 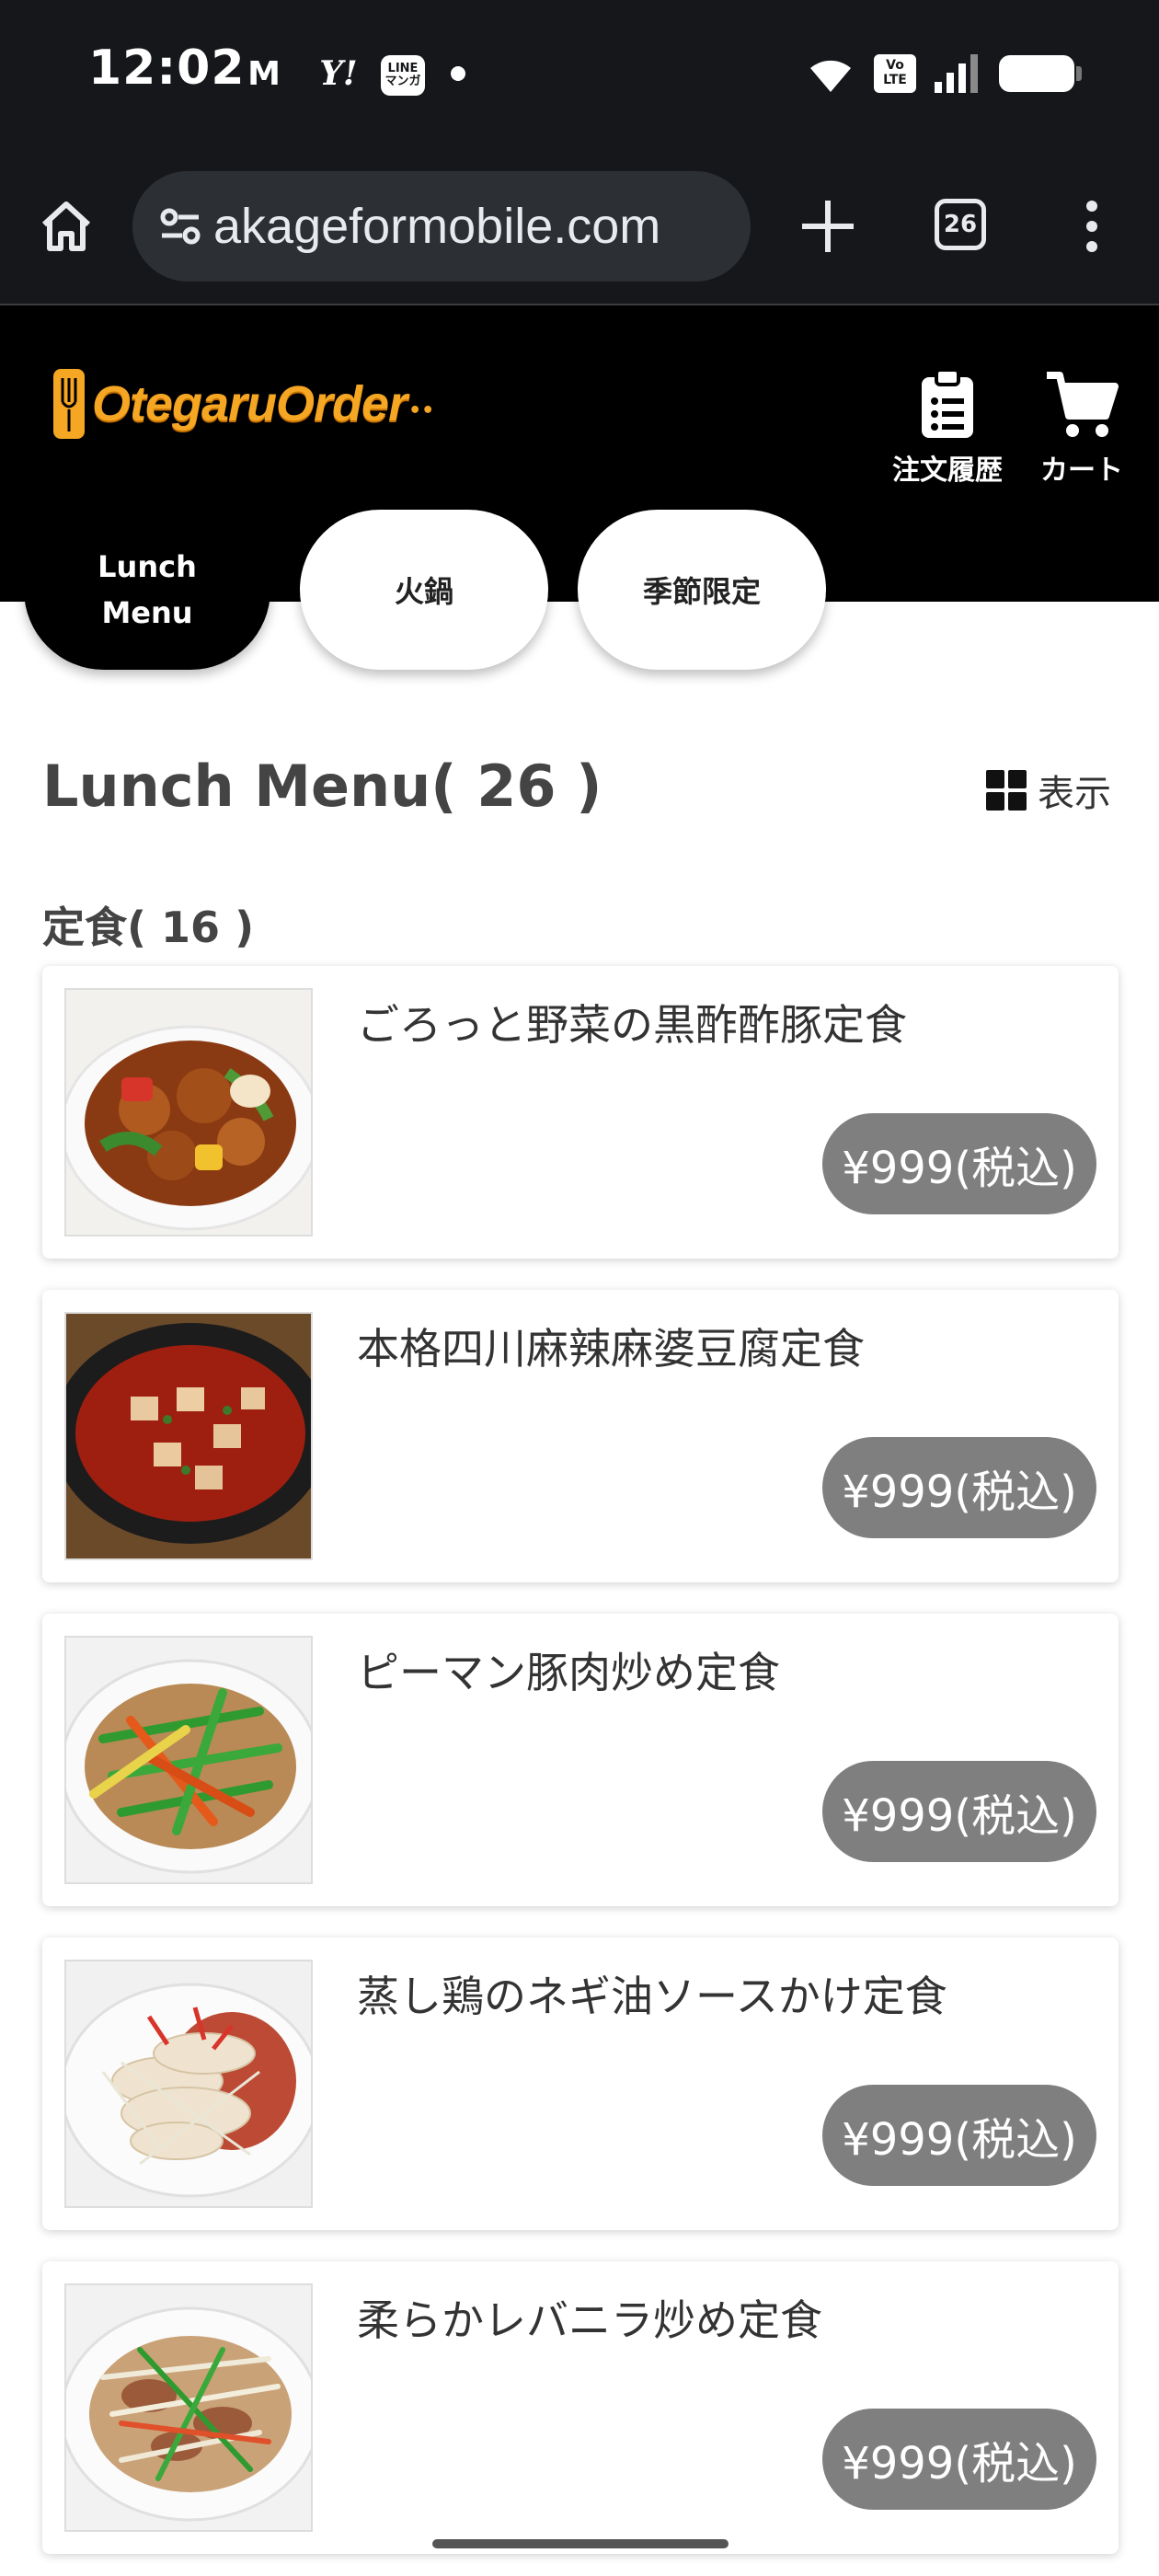 I want to click on gmail-icon: M, so click(x=264, y=73).